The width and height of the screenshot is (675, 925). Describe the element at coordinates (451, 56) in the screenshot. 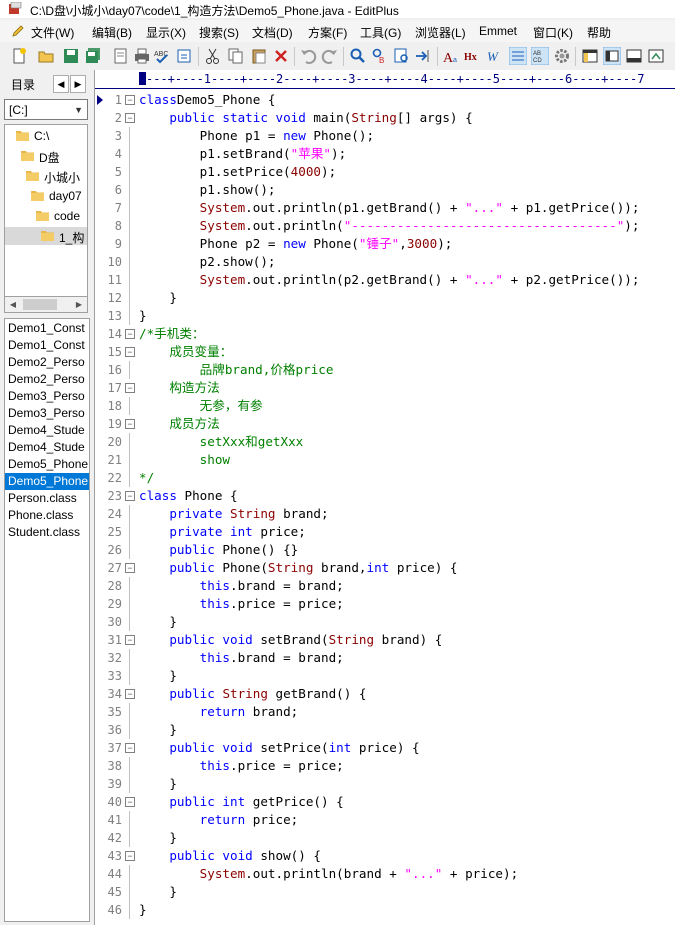

I see `font-icon: Aa` at that location.